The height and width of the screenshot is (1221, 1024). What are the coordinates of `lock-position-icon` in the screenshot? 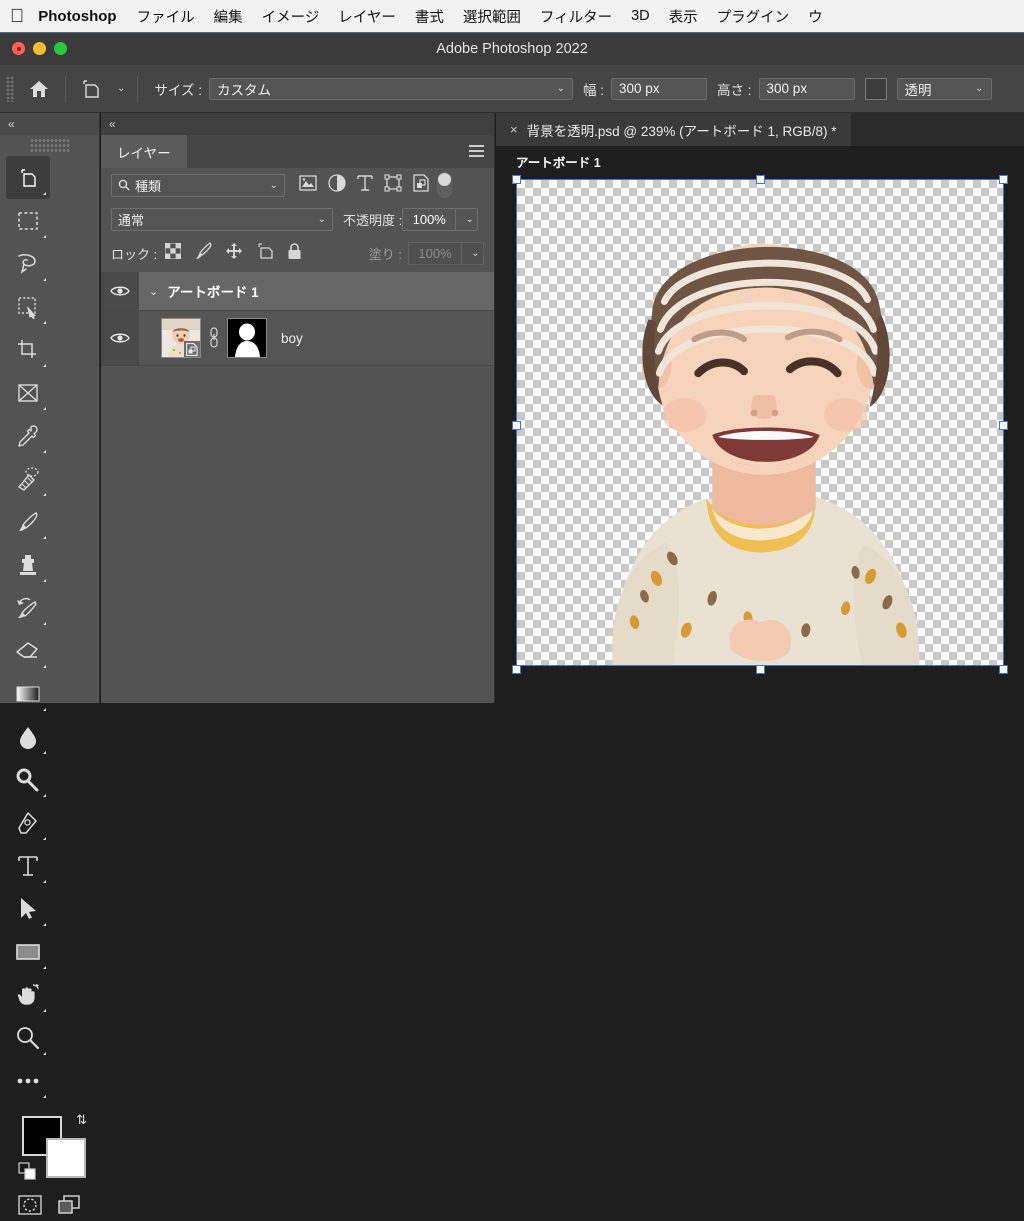 It's located at (234, 253).